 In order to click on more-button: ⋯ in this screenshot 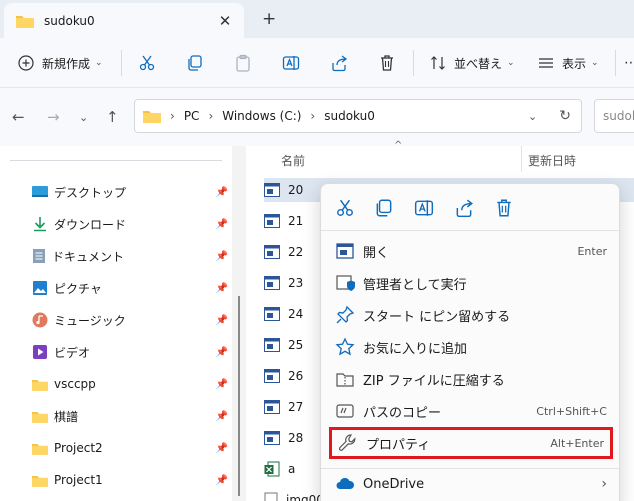, I will do `click(629, 63)`.